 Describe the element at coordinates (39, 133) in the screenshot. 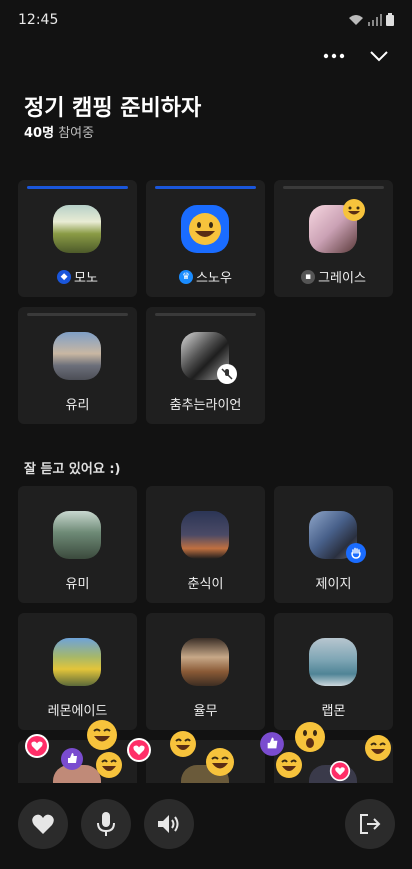

I see `participant-number: 40명` at that location.